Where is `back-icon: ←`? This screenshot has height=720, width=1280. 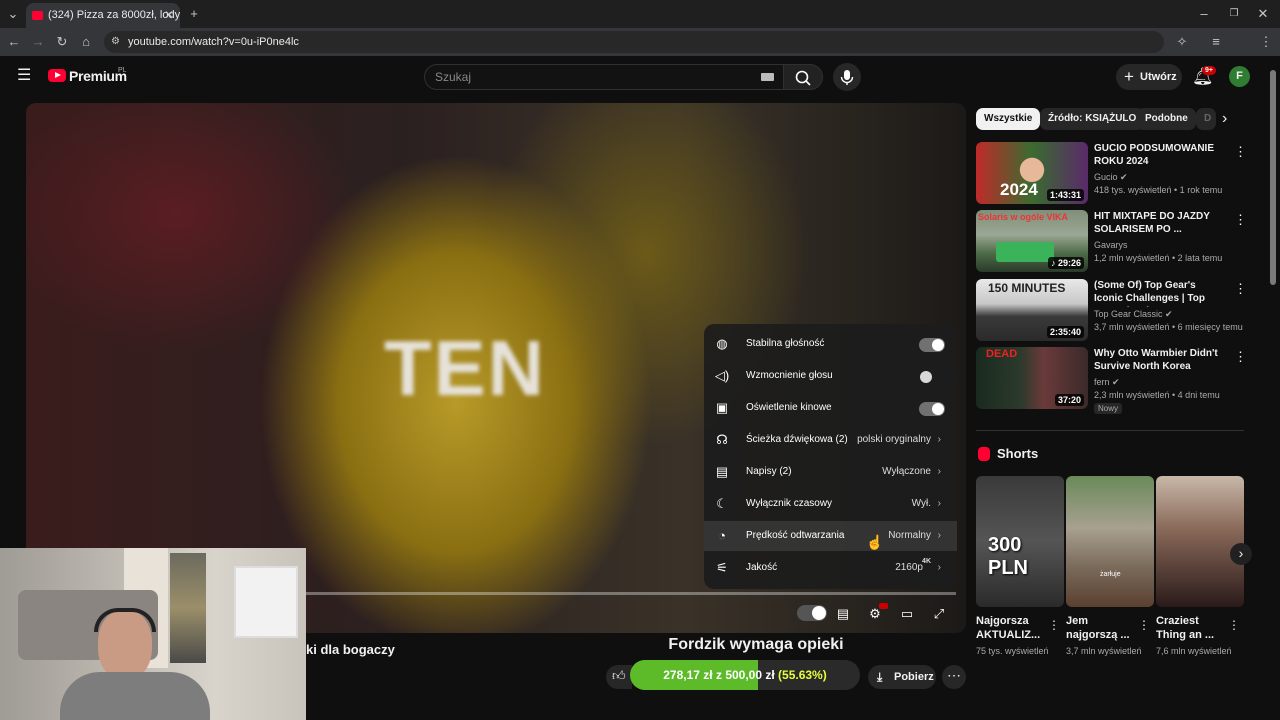 back-icon: ← is located at coordinates (14, 42).